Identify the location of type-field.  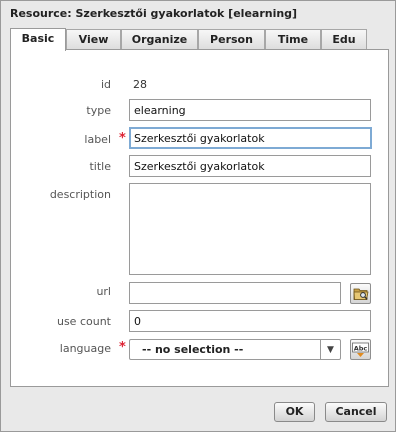
(250, 110).